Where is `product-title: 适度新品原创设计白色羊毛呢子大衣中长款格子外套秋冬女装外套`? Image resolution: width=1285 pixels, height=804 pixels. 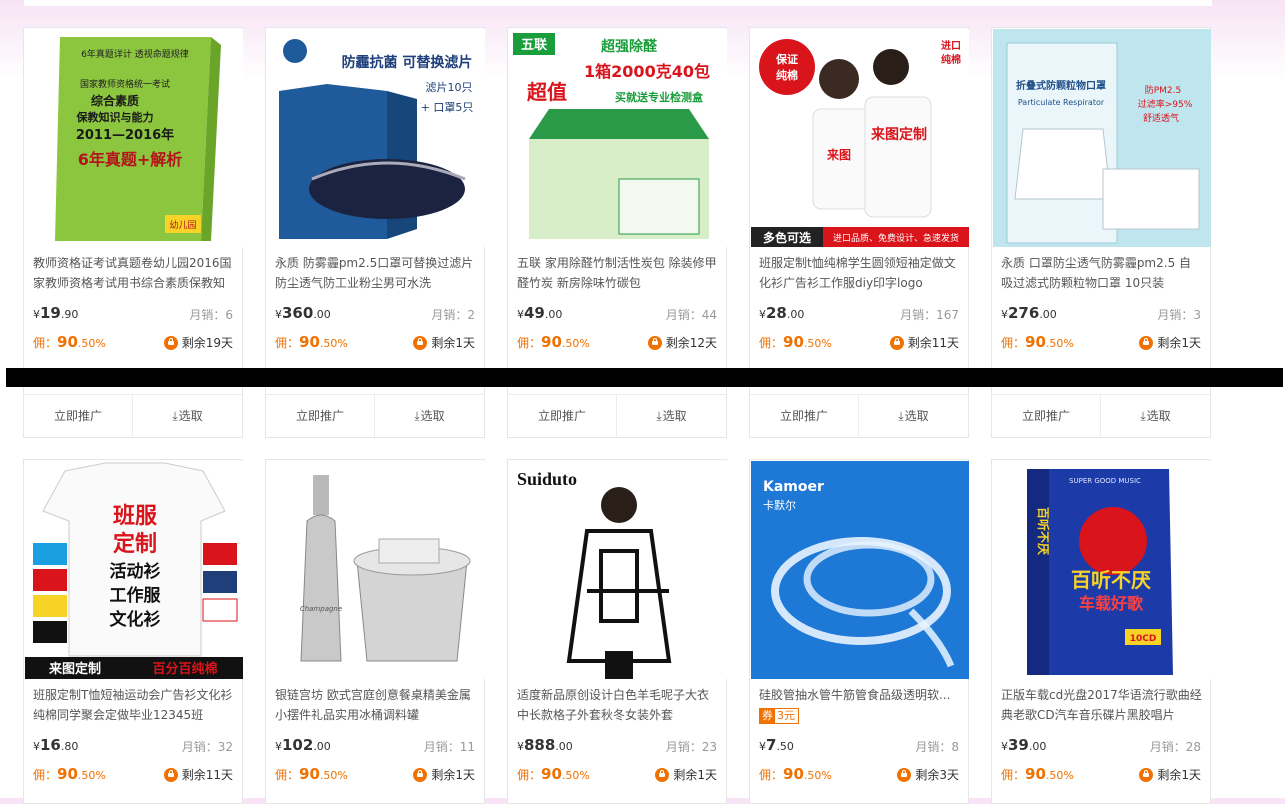 product-title: 适度新品原创设计白色羊毛呢子大衣中长款格子外套秋冬女装外套 is located at coordinates (618, 705).